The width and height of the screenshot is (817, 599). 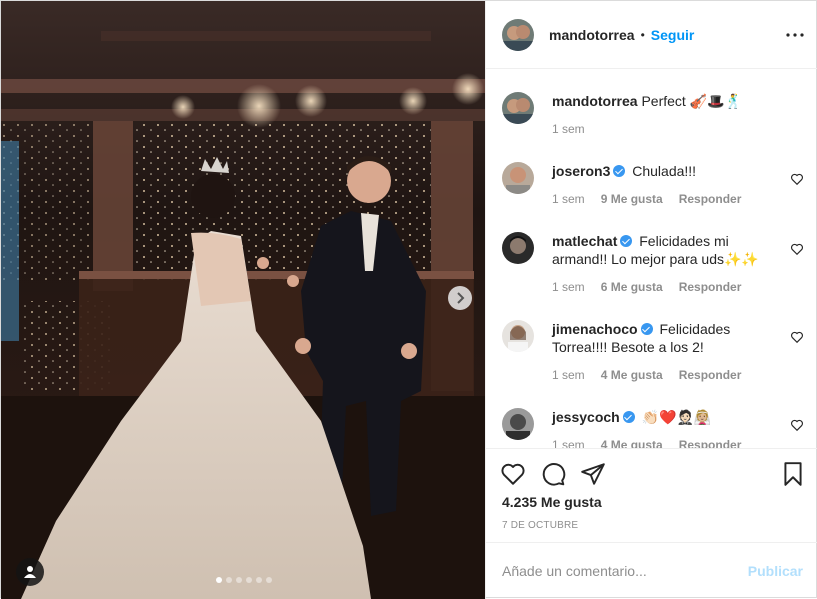 I want to click on comment-username: matlechat, so click(x=584, y=241).